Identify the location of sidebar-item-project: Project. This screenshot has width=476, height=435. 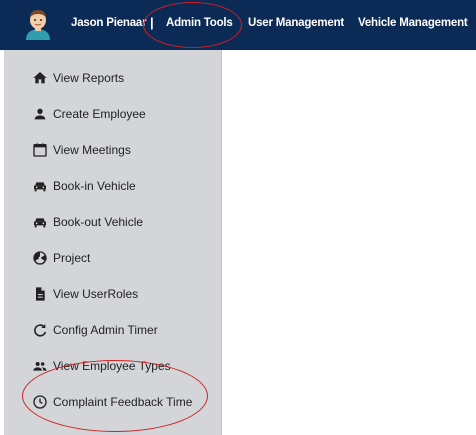
(112, 258).